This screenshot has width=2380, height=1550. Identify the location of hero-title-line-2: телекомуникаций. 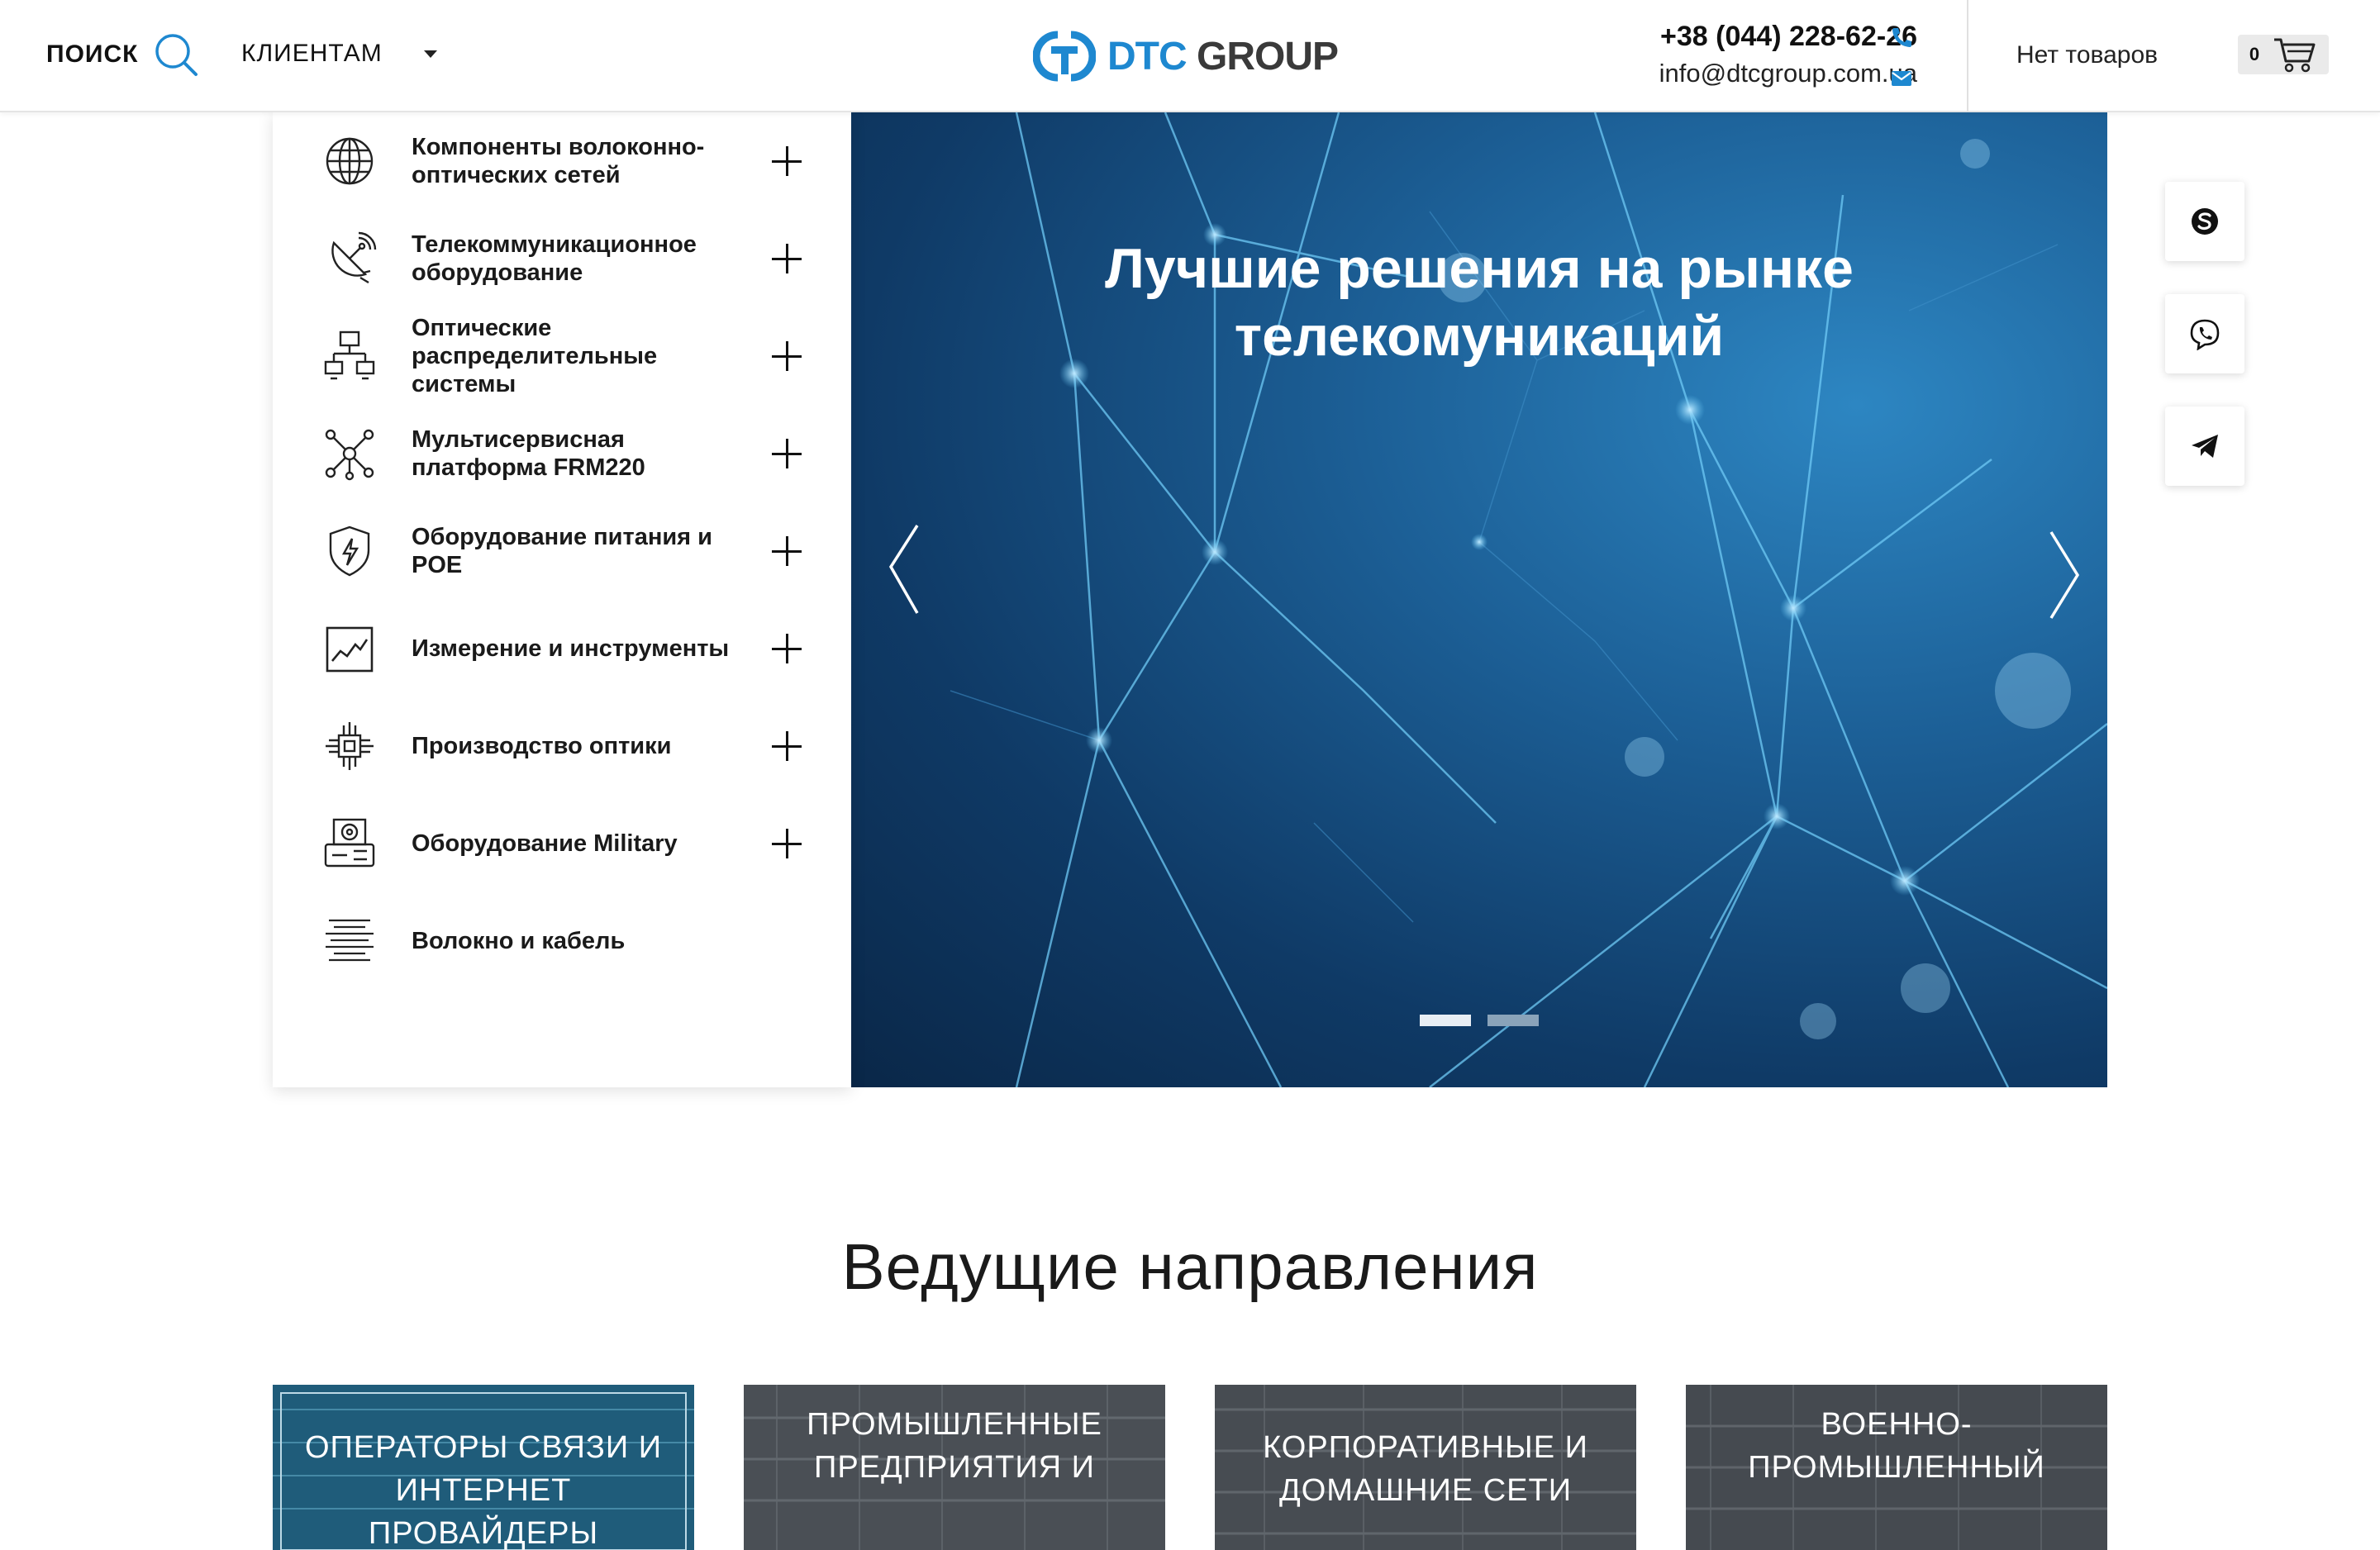
(1479, 336).